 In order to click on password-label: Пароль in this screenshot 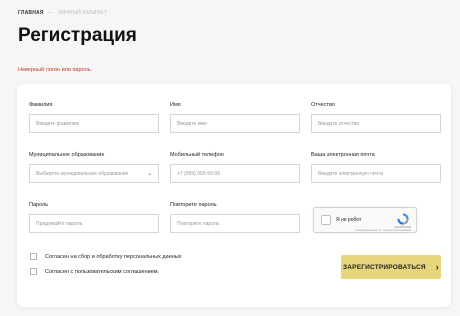, I will do `click(39, 205)`.